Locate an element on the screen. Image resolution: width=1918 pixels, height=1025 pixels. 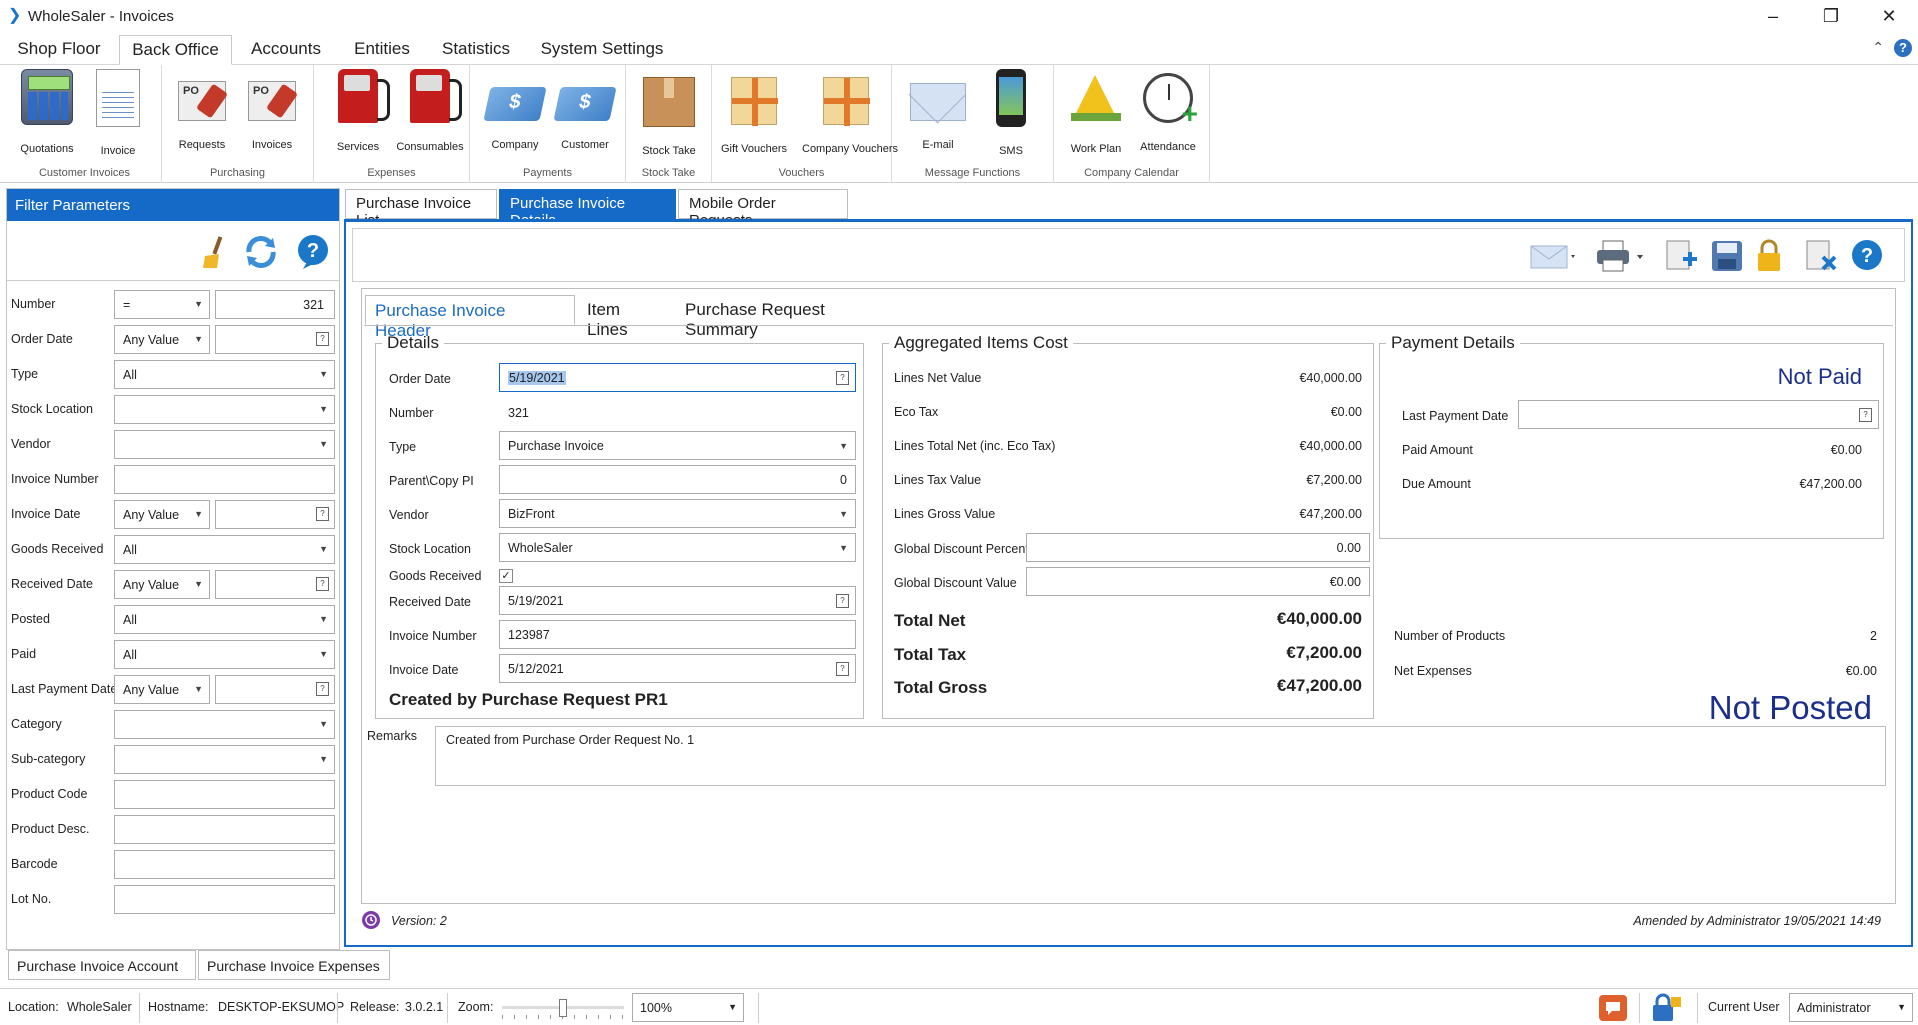
minimize-button: – is located at coordinates (1773, 16).